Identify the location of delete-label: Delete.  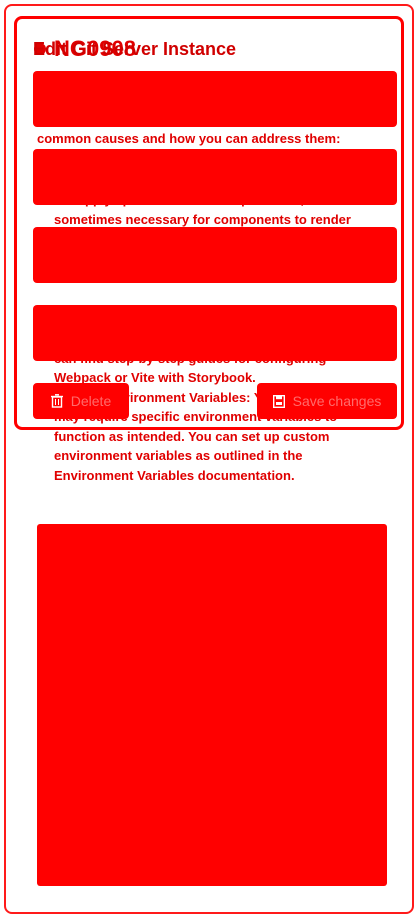
(91, 401).